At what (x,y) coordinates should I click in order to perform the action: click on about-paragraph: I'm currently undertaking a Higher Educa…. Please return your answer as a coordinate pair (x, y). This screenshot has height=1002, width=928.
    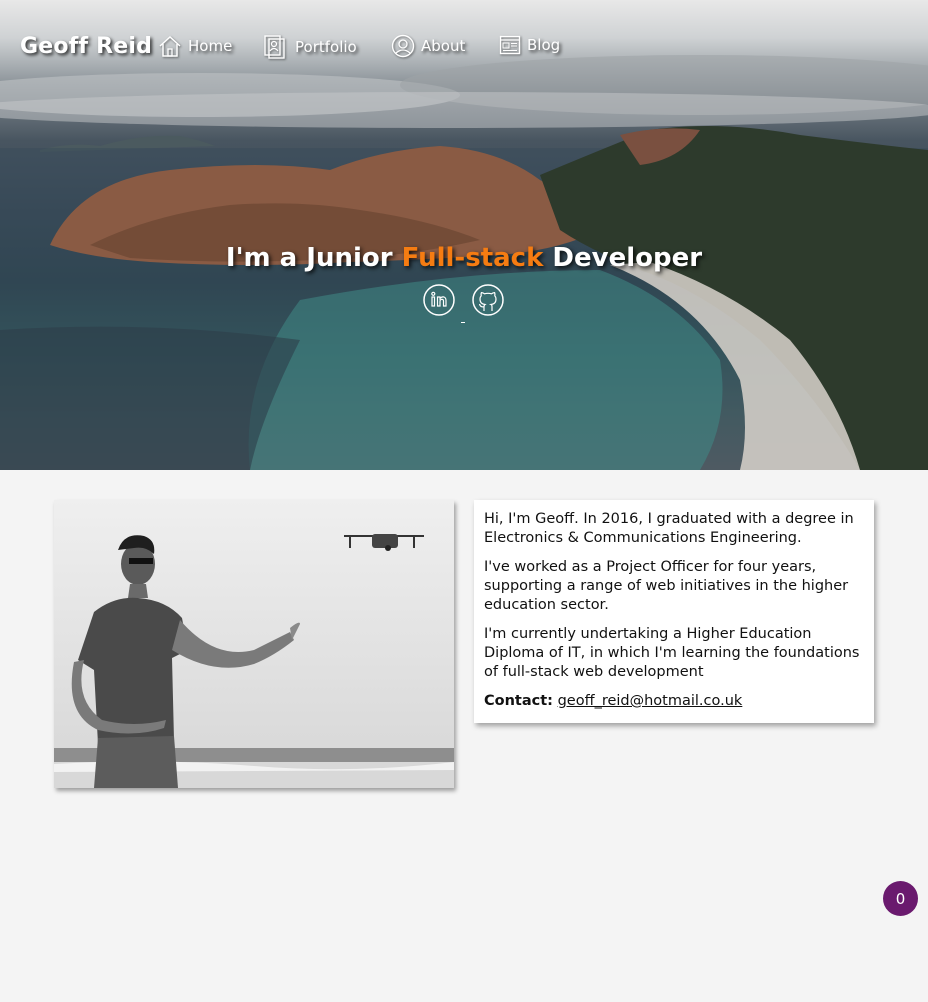
    Looking at the image, I should click on (672, 653).